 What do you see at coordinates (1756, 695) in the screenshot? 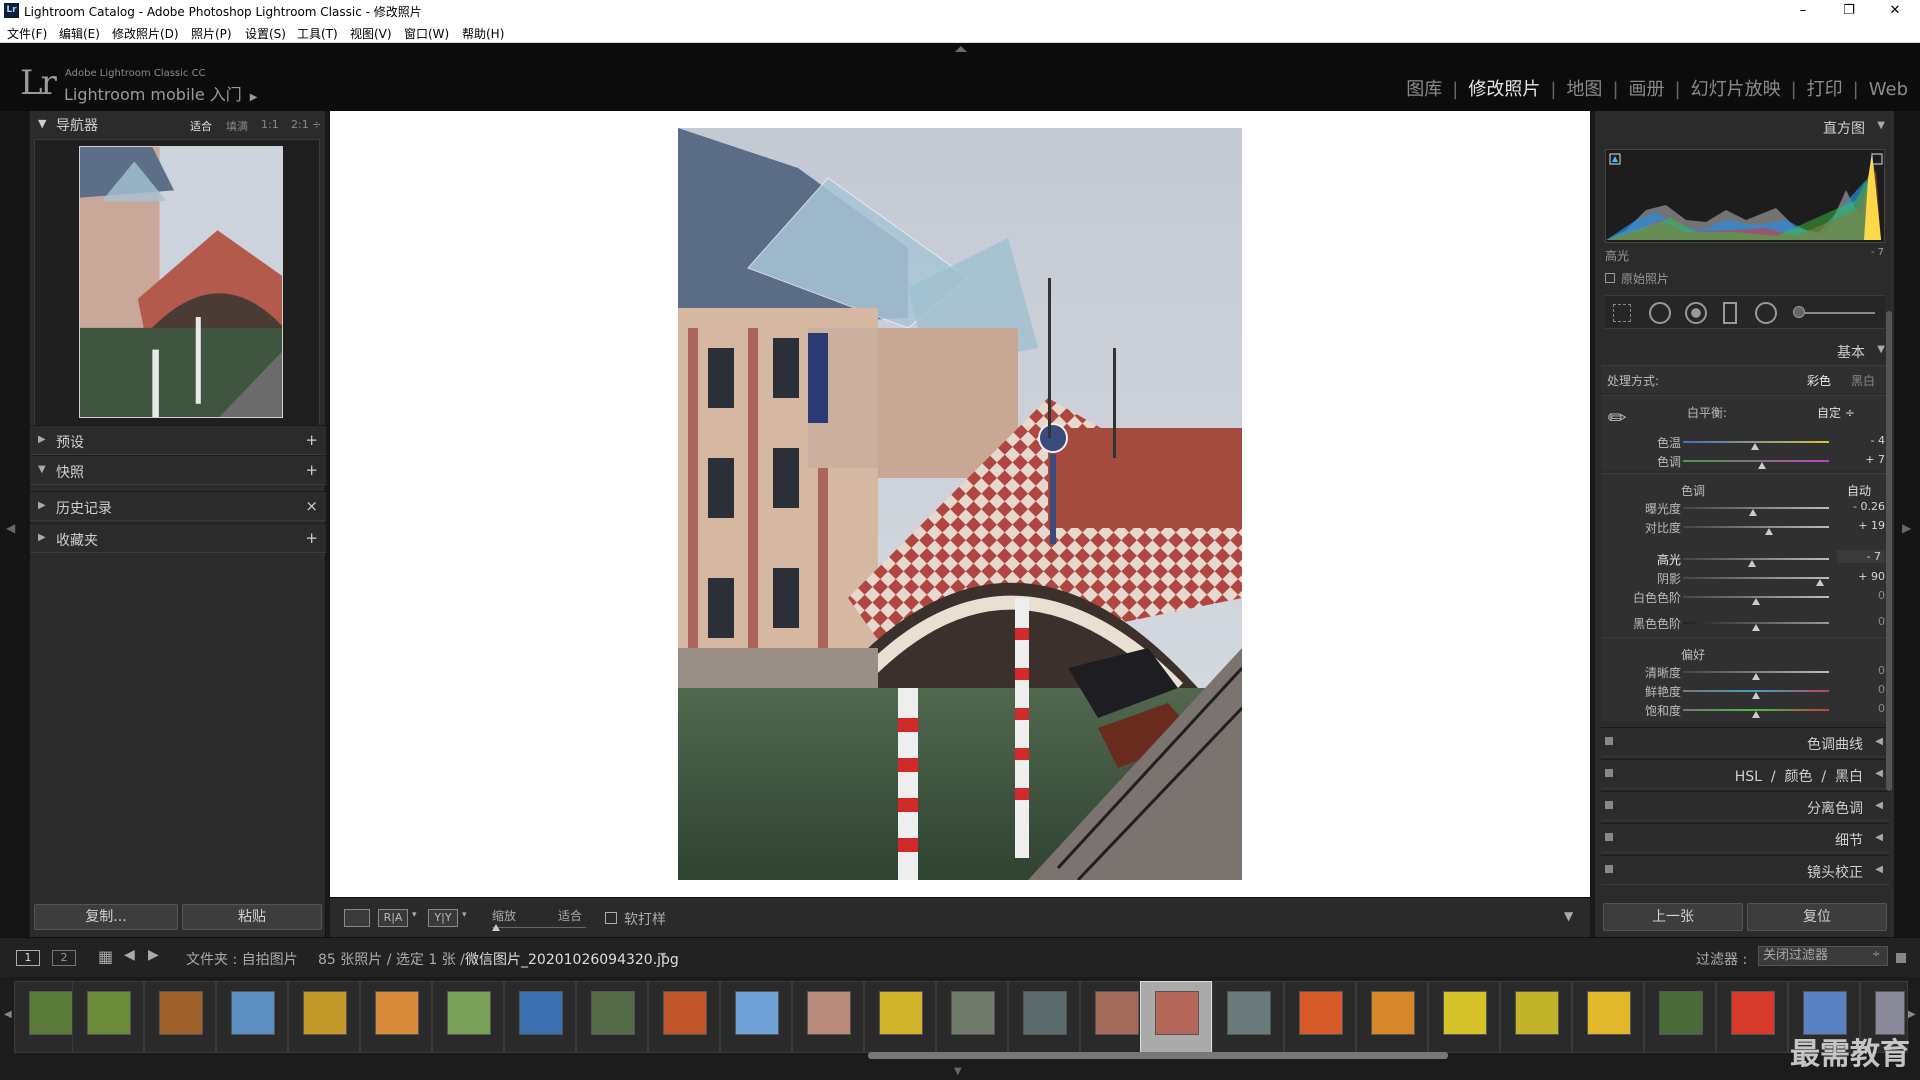
I see `slider-vibrance-thumb` at bounding box center [1756, 695].